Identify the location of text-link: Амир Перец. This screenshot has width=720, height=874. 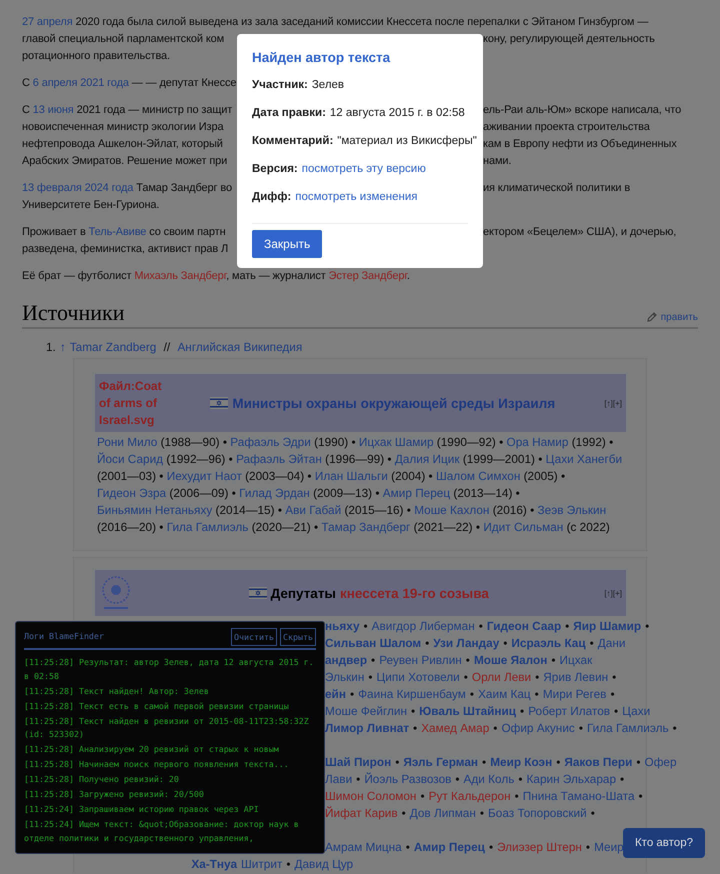
(416, 493).